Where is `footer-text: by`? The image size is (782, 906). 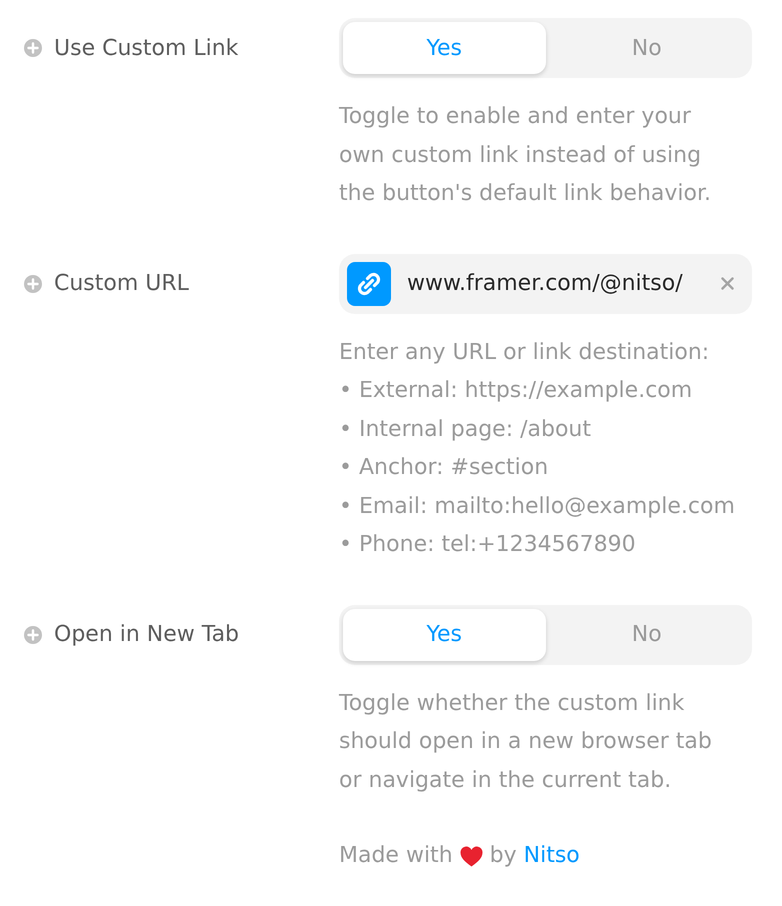
footer-text: by is located at coordinates (503, 856).